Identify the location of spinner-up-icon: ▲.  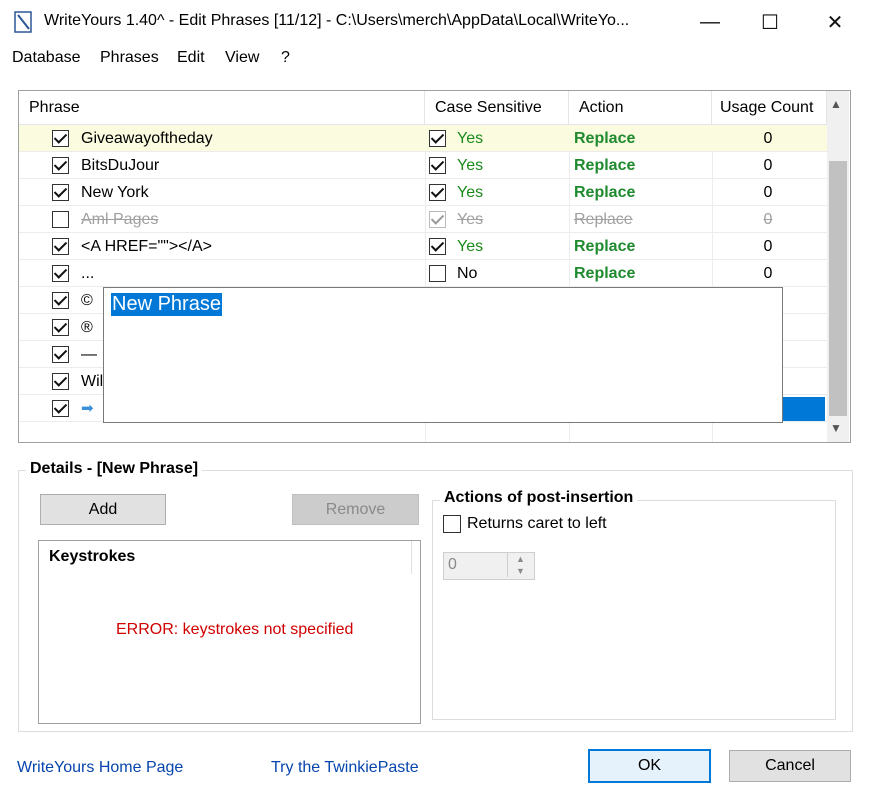
(520, 559).